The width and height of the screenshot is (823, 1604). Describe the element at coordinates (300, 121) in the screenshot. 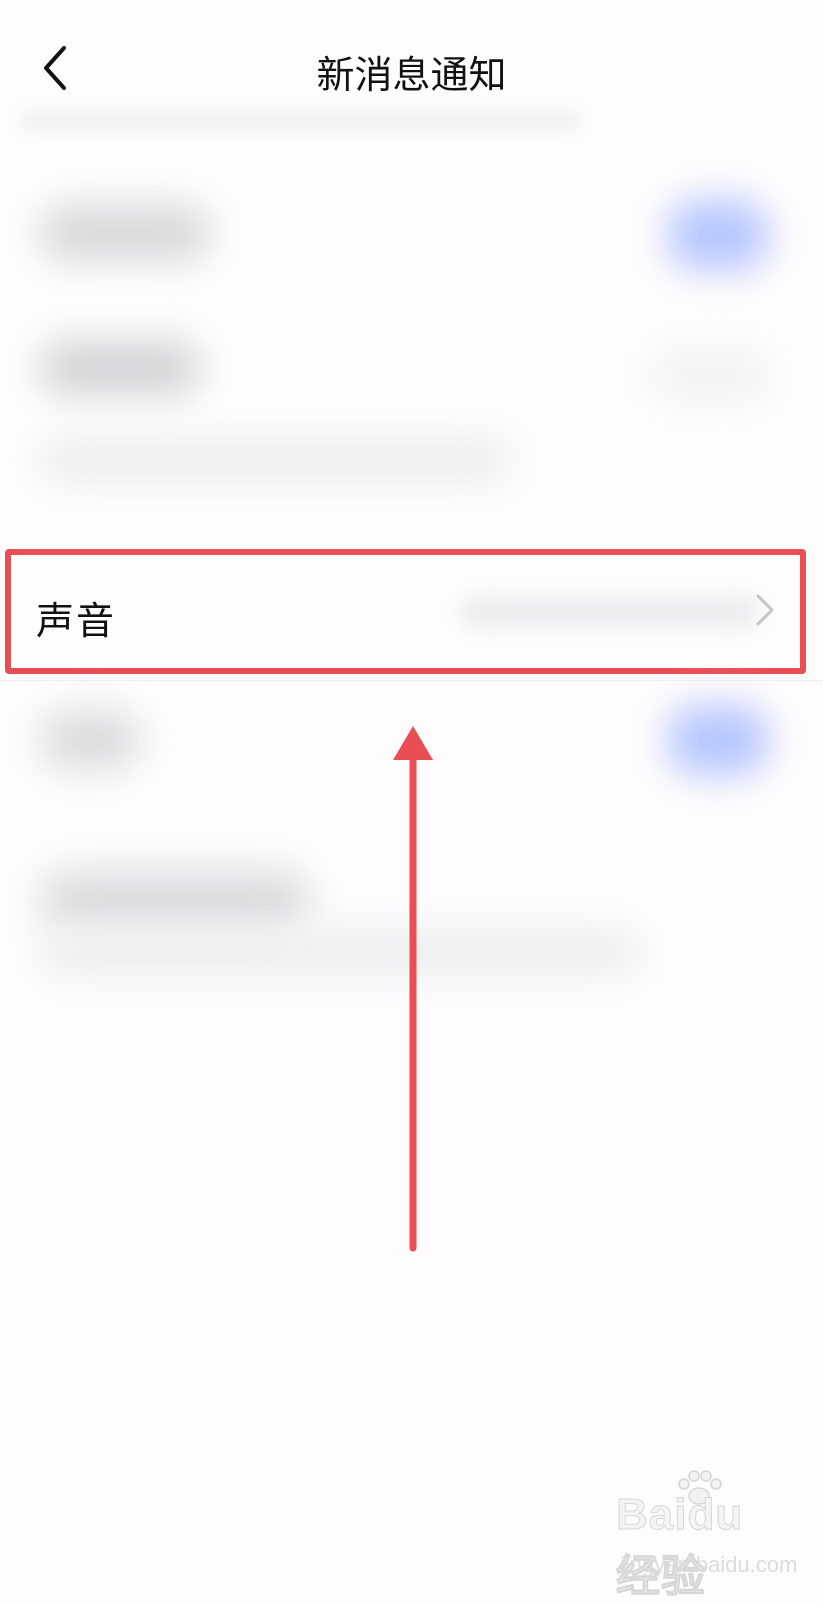

I see `nav-divider` at that location.